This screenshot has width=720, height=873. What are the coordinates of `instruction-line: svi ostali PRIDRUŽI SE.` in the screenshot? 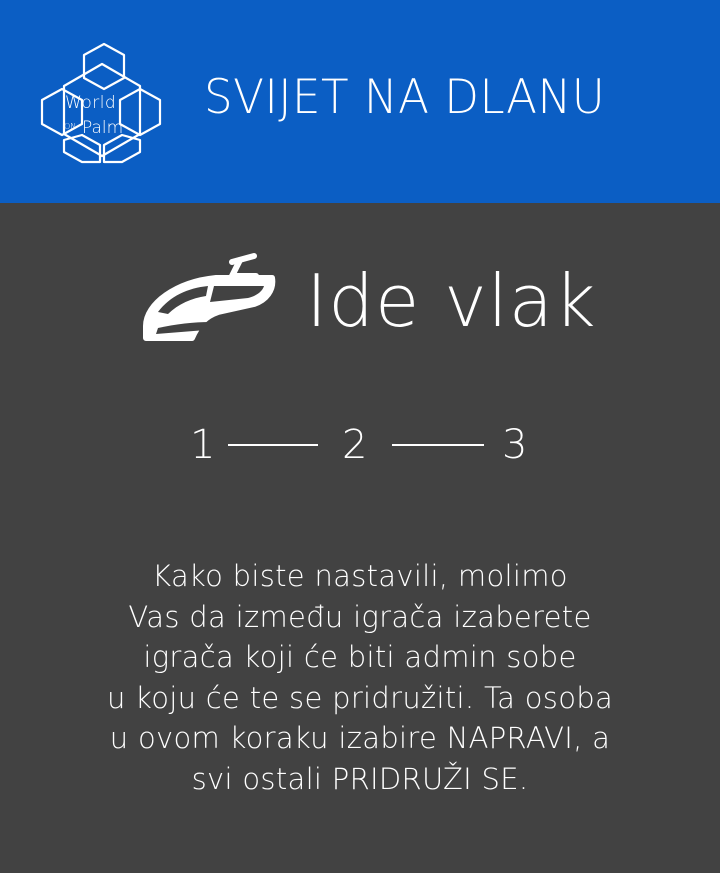 It's located at (360, 778).